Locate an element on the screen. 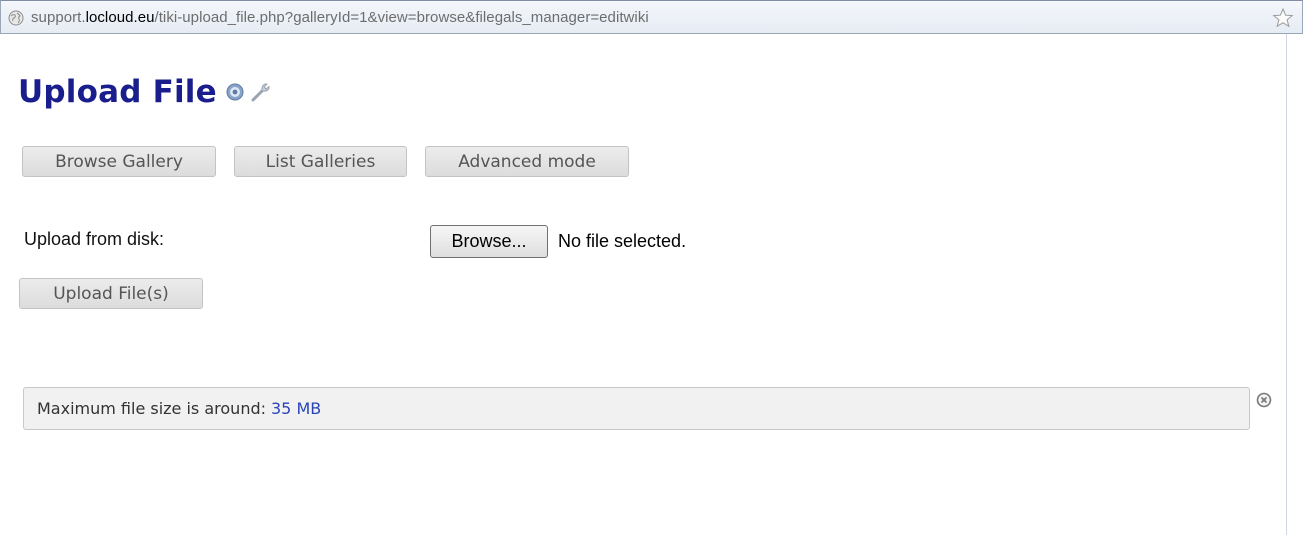 The image size is (1303, 535). max-size-value: 35 MB is located at coordinates (296, 408).